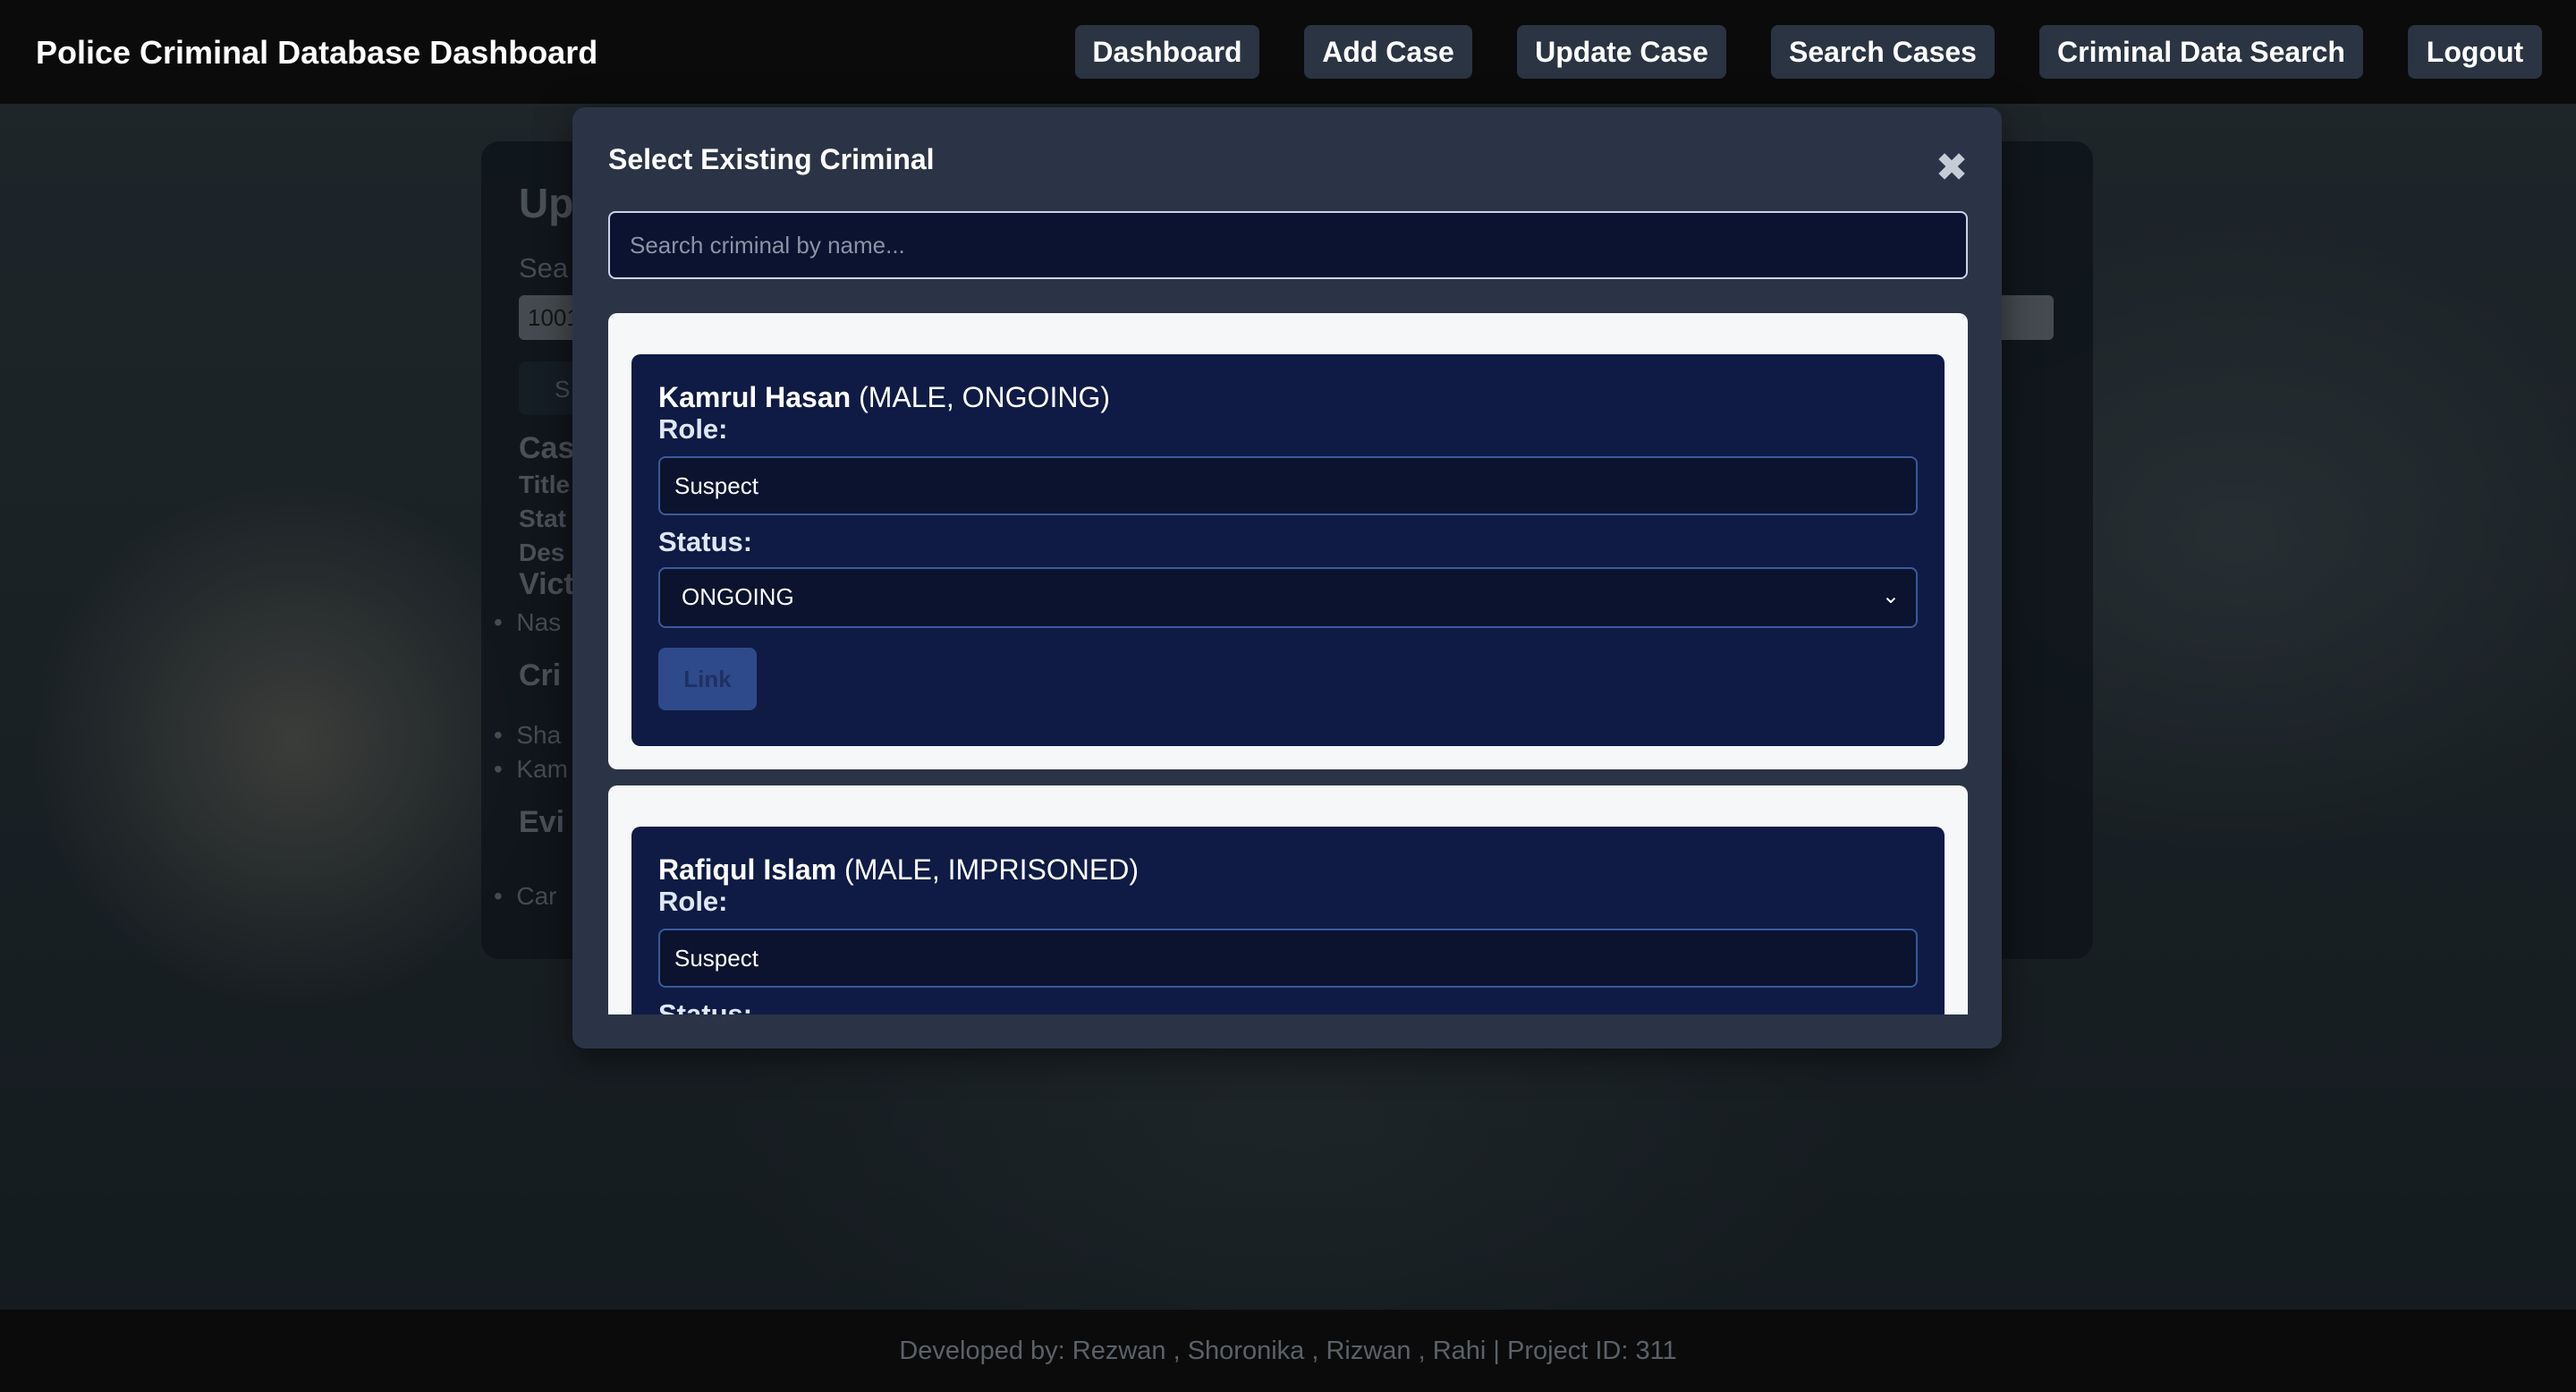 The height and width of the screenshot is (1392, 2576). What do you see at coordinates (1388, 52) in the screenshot?
I see `nav-add-case-button: Add Case` at bounding box center [1388, 52].